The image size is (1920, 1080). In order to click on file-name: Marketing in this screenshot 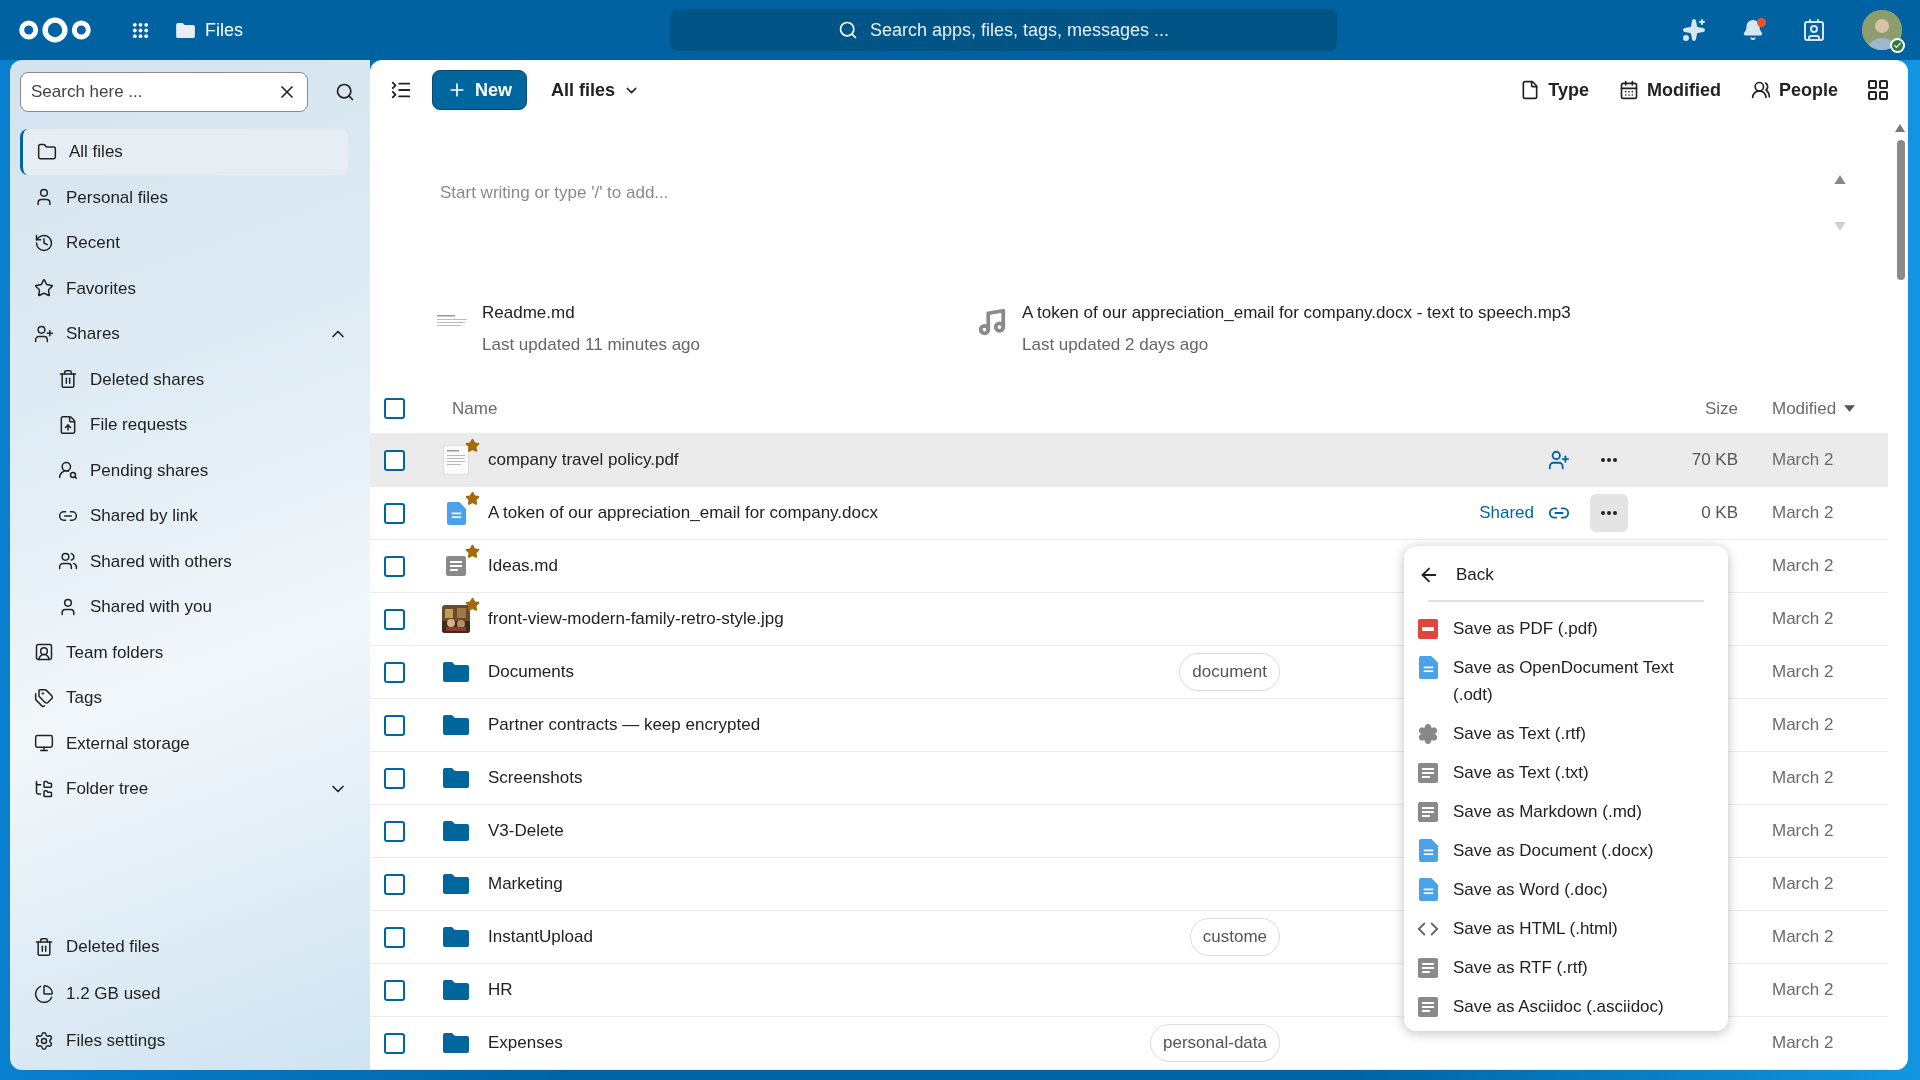, I will do `click(525, 884)`.